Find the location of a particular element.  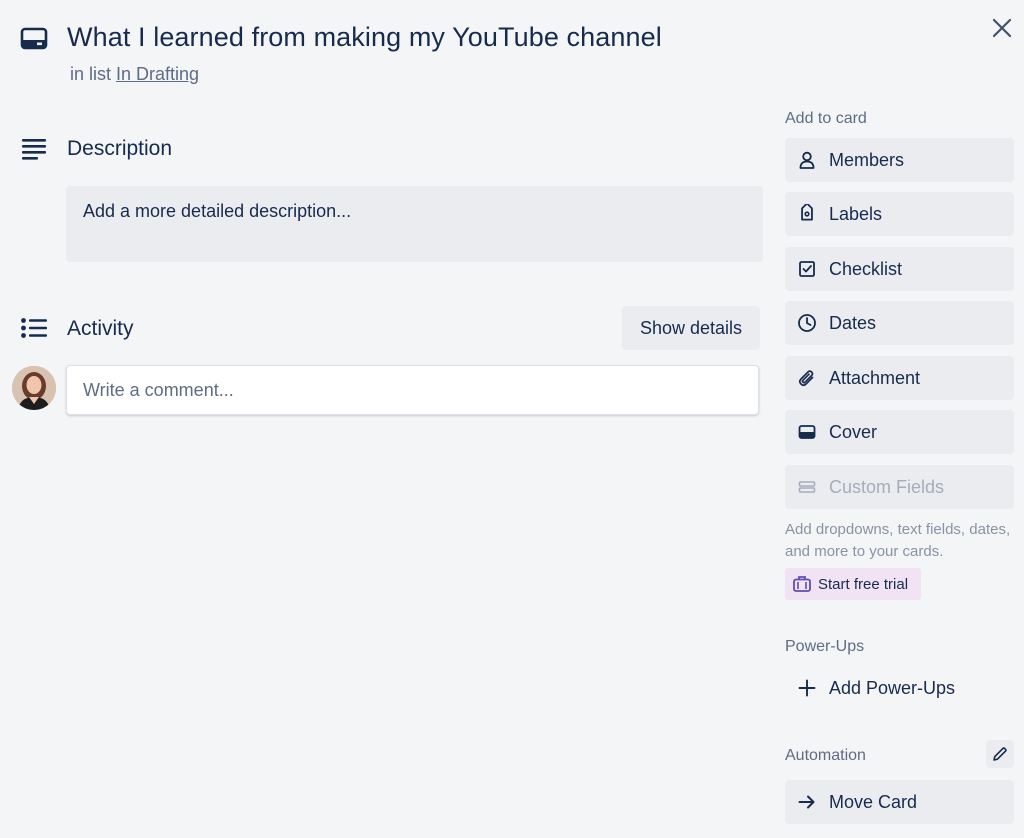

members-button: Members is located at coordinates (899, 160).